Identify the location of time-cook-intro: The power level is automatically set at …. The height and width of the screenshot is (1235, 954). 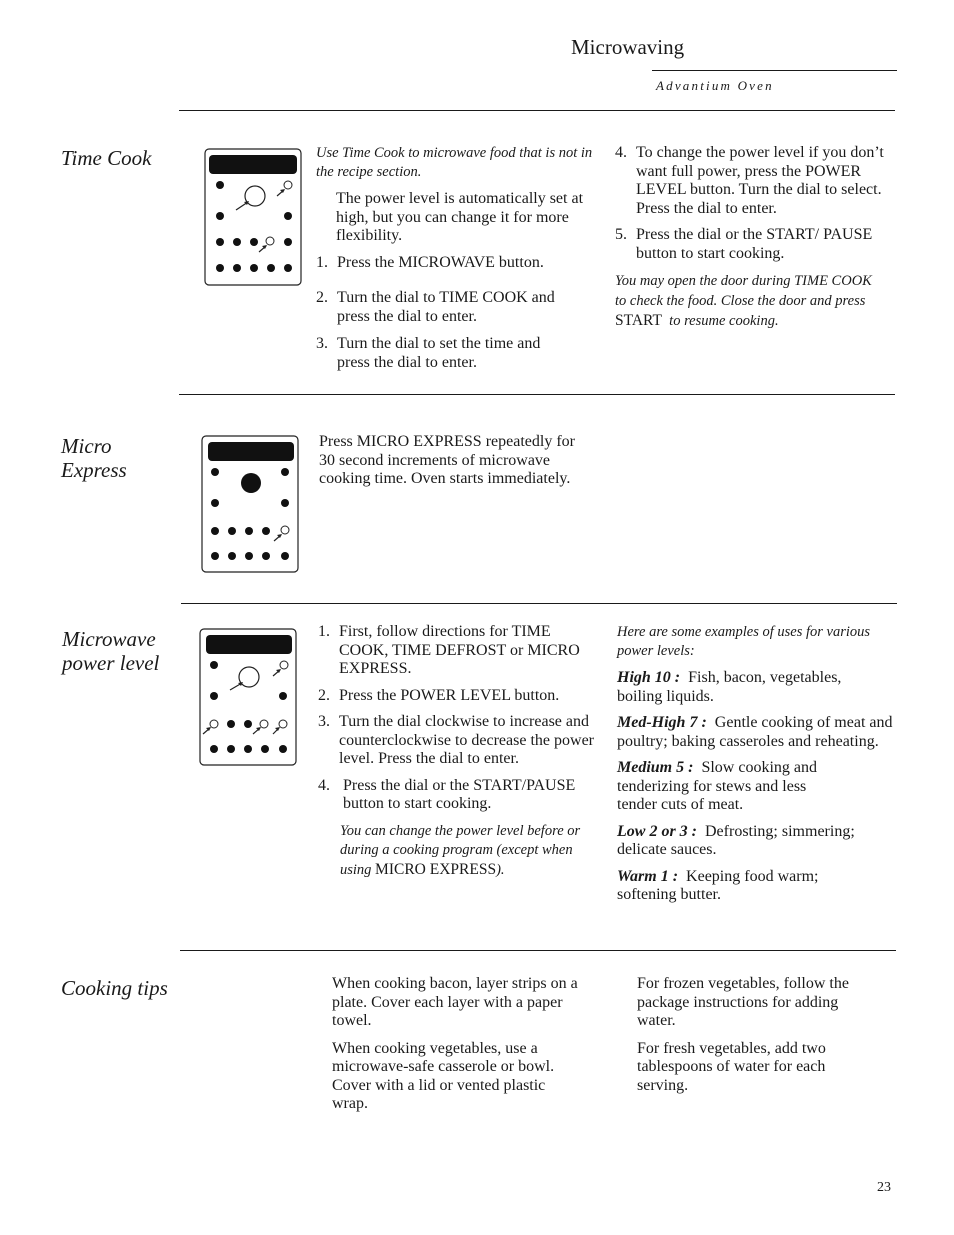
(460, 217).